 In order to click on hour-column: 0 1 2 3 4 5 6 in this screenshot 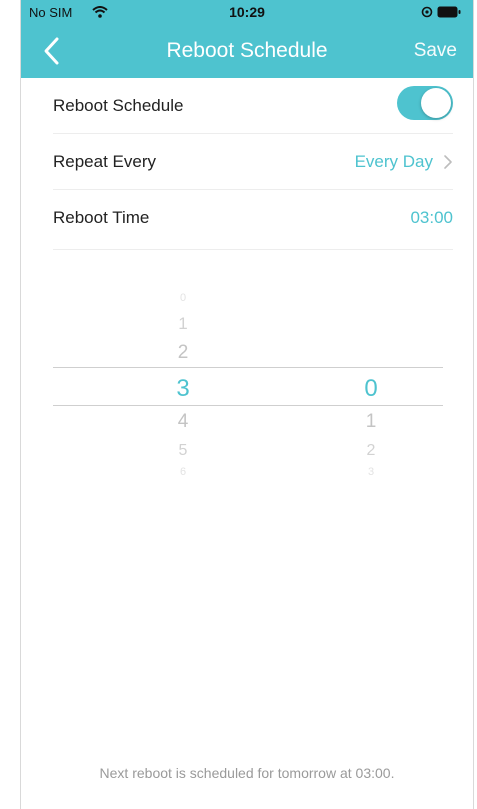, I will do `click(183, 385)`.